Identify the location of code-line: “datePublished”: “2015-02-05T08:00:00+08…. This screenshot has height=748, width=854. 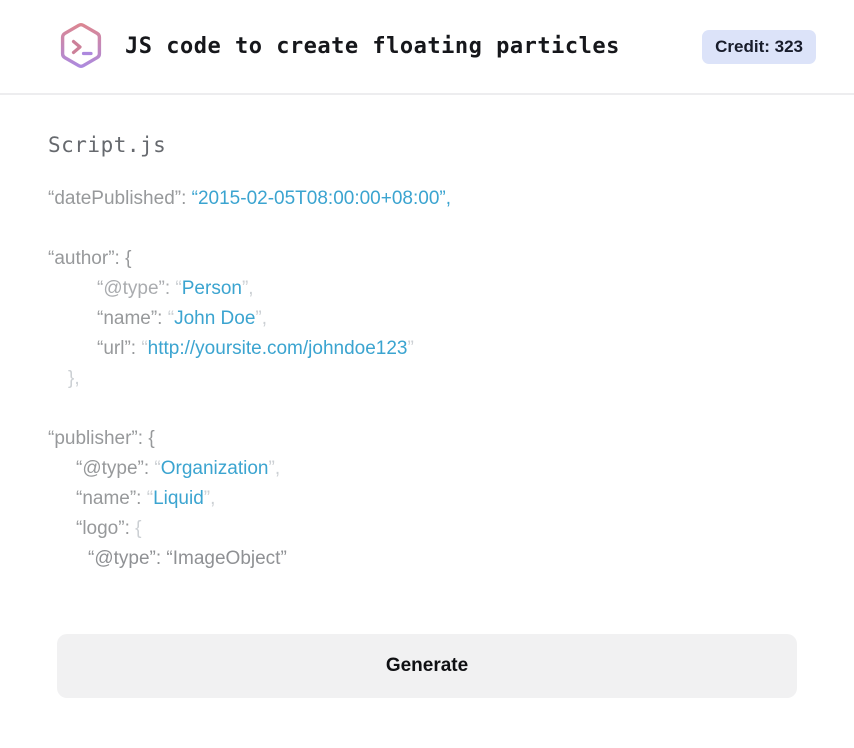
(427, 199).